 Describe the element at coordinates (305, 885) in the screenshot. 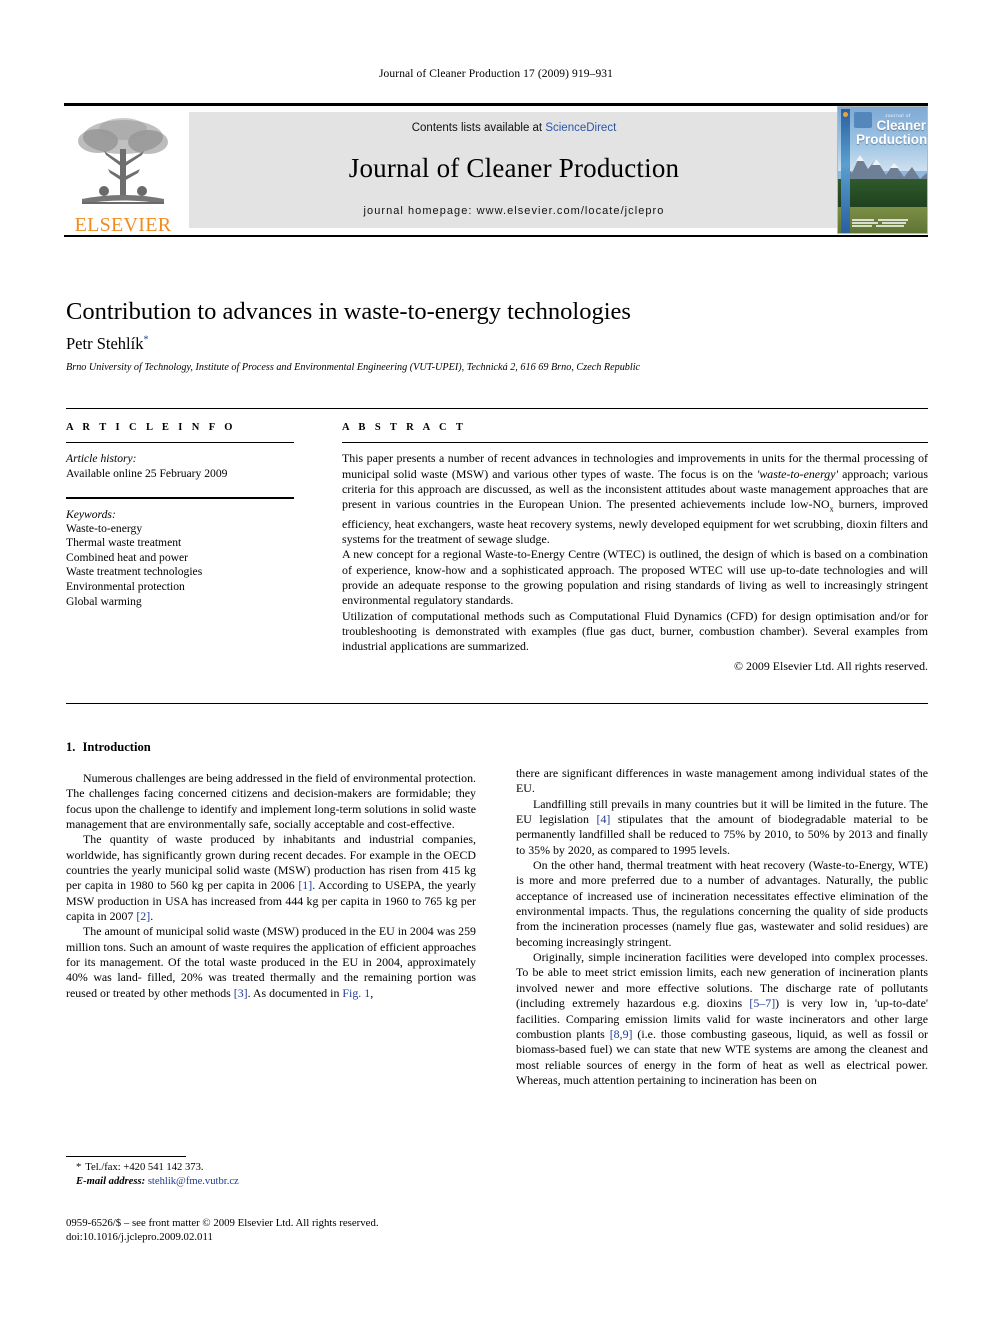

I see `reference-link: [1]` at that location.